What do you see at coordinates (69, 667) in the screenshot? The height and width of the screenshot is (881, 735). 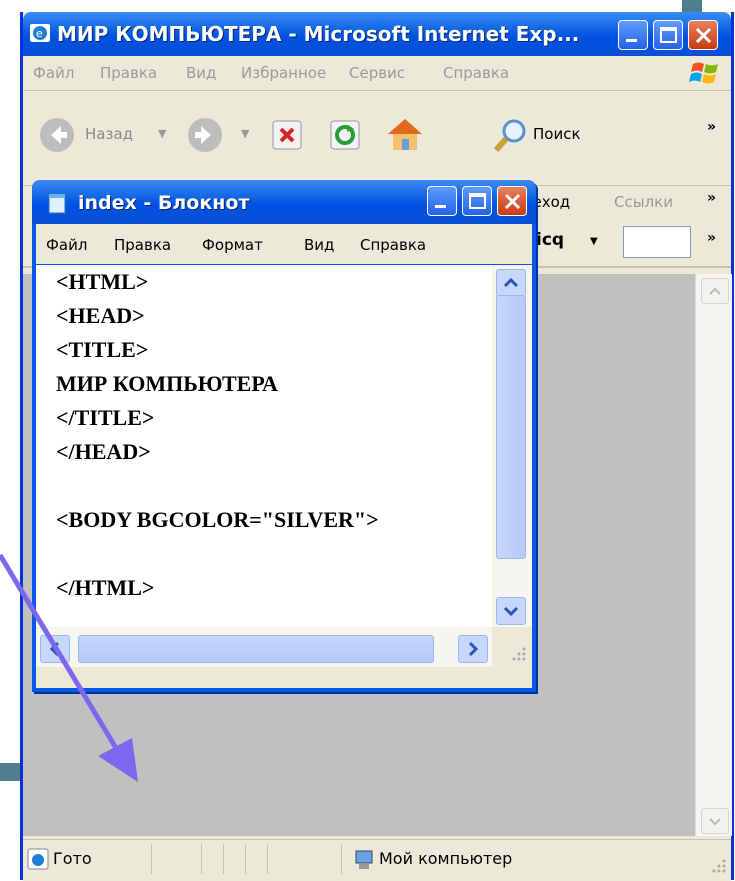 I see `annotation-arrow` at bounding box center [69, 667].